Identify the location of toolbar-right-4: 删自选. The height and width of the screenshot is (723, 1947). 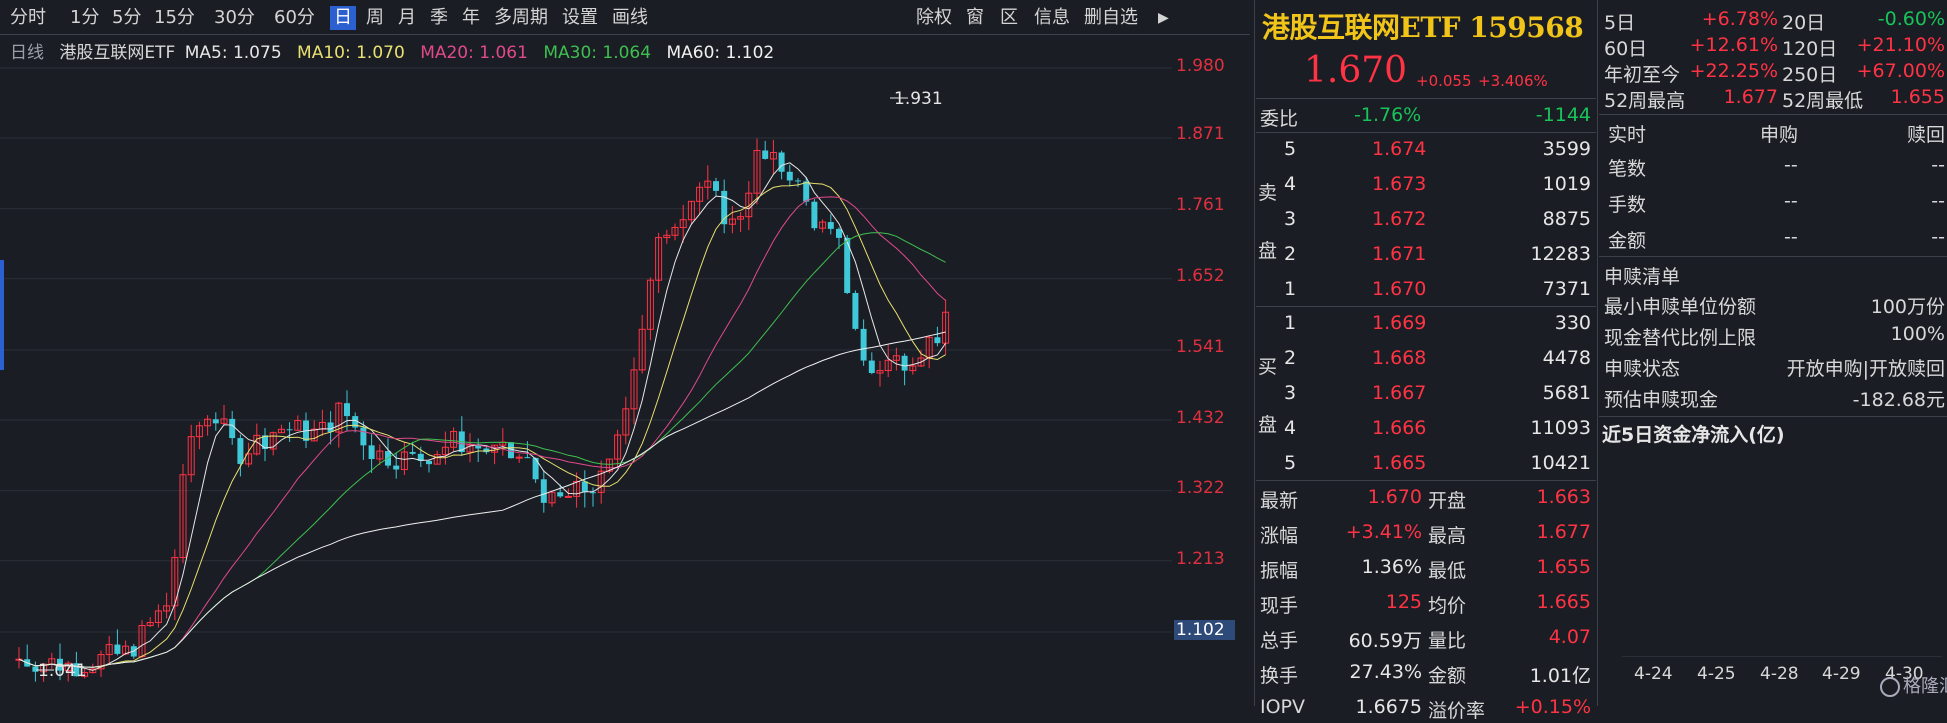
(1111, 18).